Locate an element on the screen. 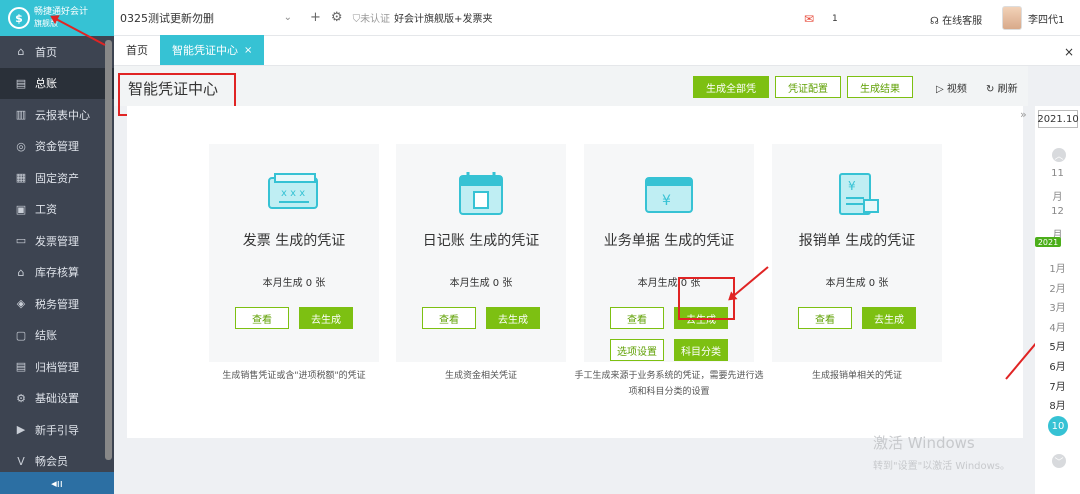  video-link: ▷ 视频 is located at coordinates (951, 87).